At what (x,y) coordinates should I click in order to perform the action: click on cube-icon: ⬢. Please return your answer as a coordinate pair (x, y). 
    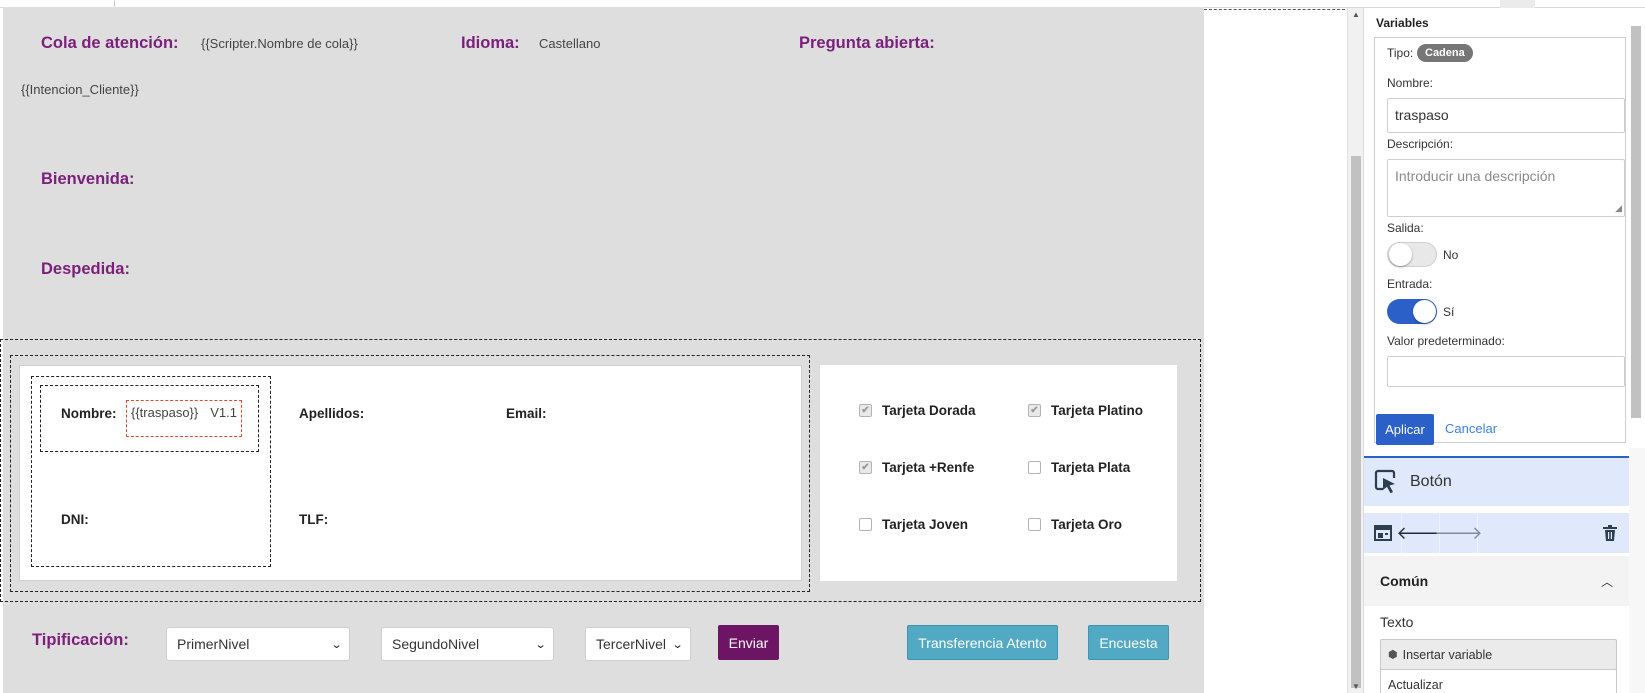
    Looking at the image, I should click on (1393, 655).